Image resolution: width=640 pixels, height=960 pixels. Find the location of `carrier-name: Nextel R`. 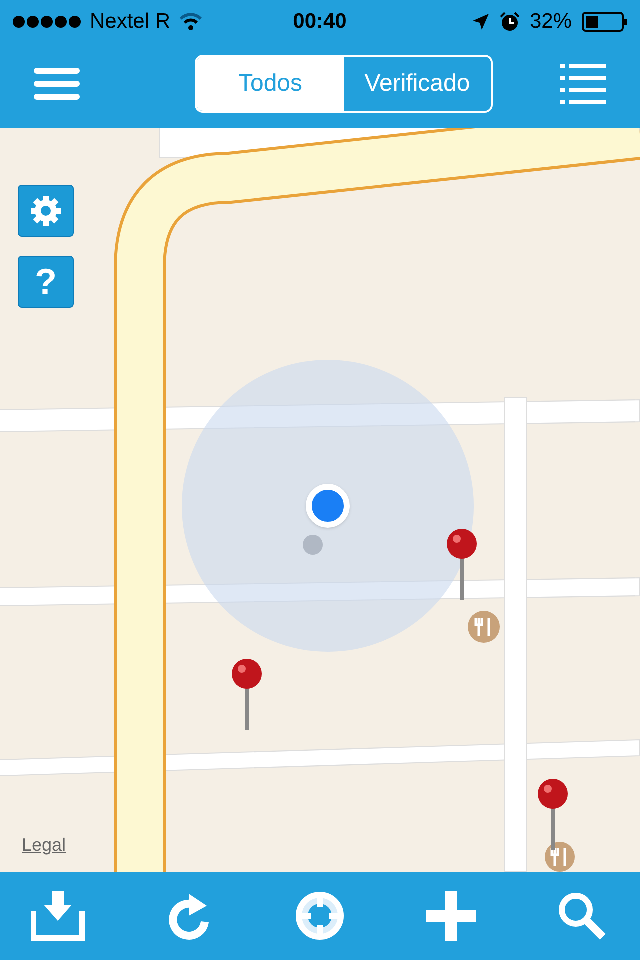

carrier-name: Nextel R is located at coordinates (130, 22).